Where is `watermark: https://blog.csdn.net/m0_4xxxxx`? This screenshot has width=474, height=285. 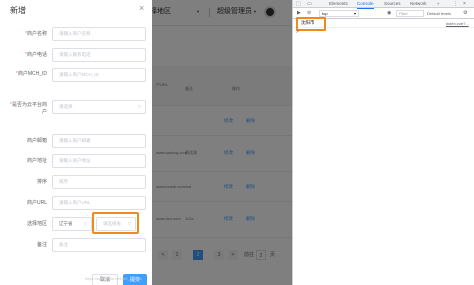 watermark: https://blog.csdn.net/m0_4xxxxx is located at coordinates (113, 278).